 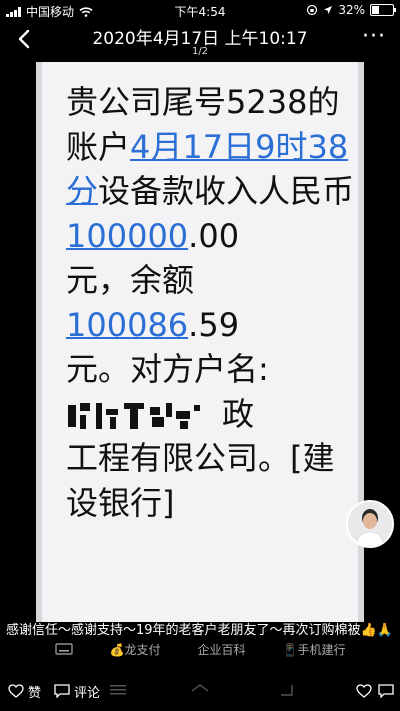 I want to click on sms-company-suffix: 工程有限公司。[建设银行], so click(x=200, y=480).